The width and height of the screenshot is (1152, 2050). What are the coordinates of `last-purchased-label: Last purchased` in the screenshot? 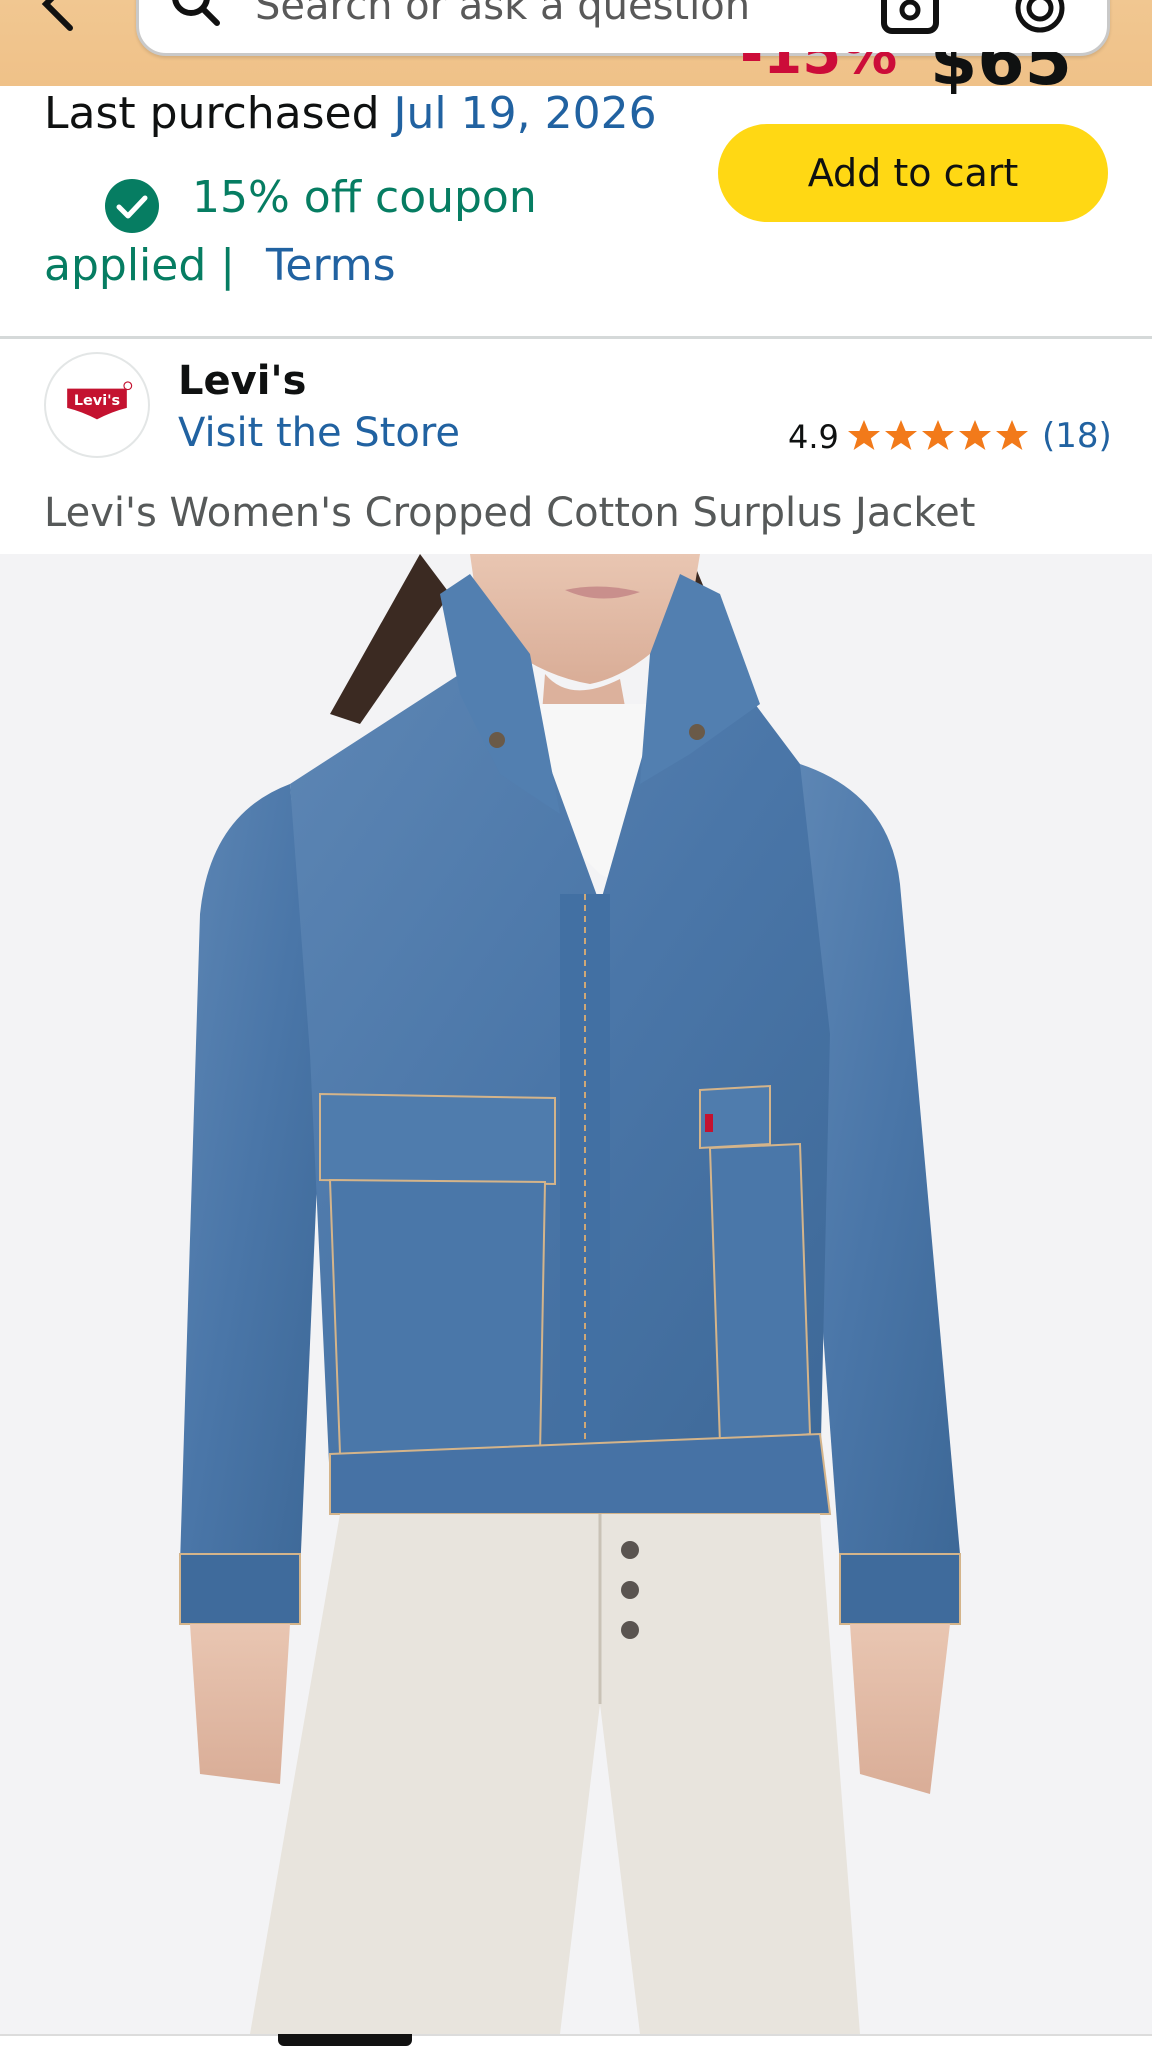 It's located at (212, 113).